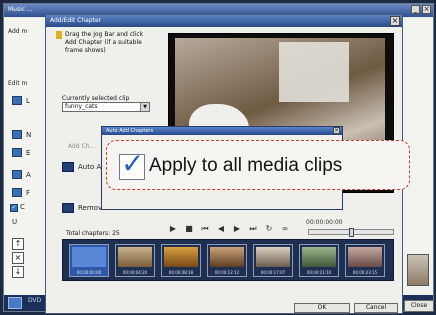  What do you see at coordinates (15, 303) in the screenshot?
I see `start-icon` at bounding box center [15, 303].